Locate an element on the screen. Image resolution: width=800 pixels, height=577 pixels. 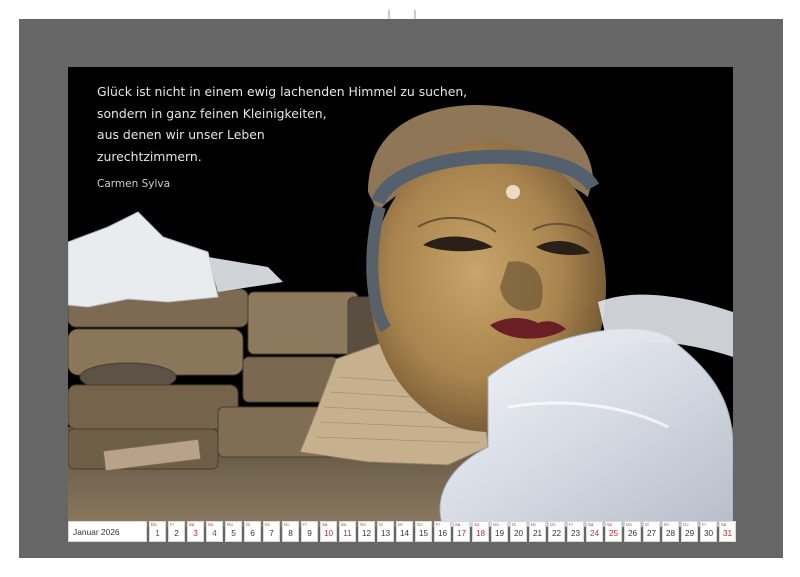
day-number: 5 is located at coordinates (233, 533).